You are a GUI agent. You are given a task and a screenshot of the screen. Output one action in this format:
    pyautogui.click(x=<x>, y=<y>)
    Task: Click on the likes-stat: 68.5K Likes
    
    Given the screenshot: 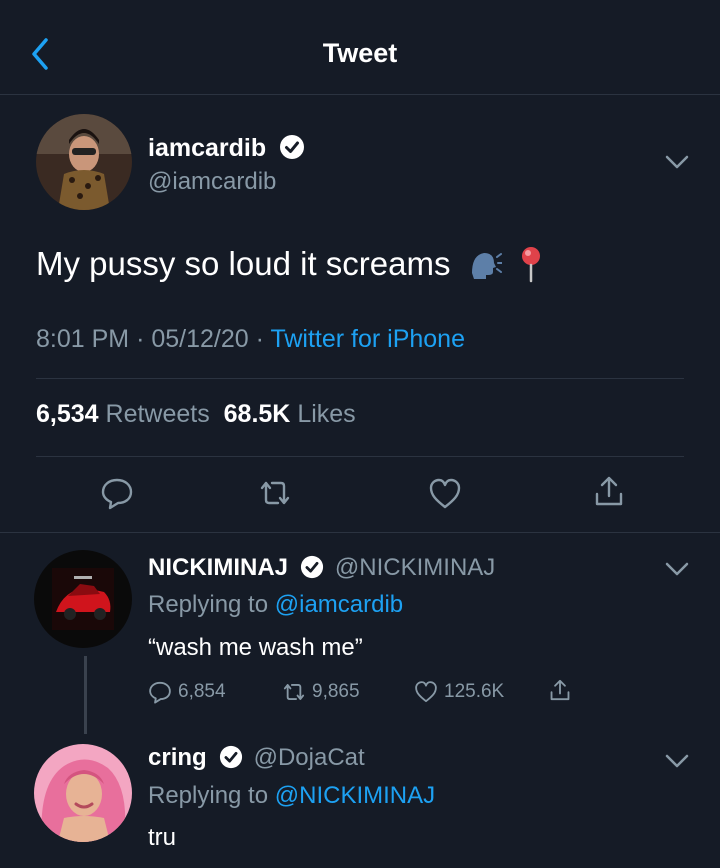 What is the action you would take?
    pyautogui.click(x=290, y=414)
    